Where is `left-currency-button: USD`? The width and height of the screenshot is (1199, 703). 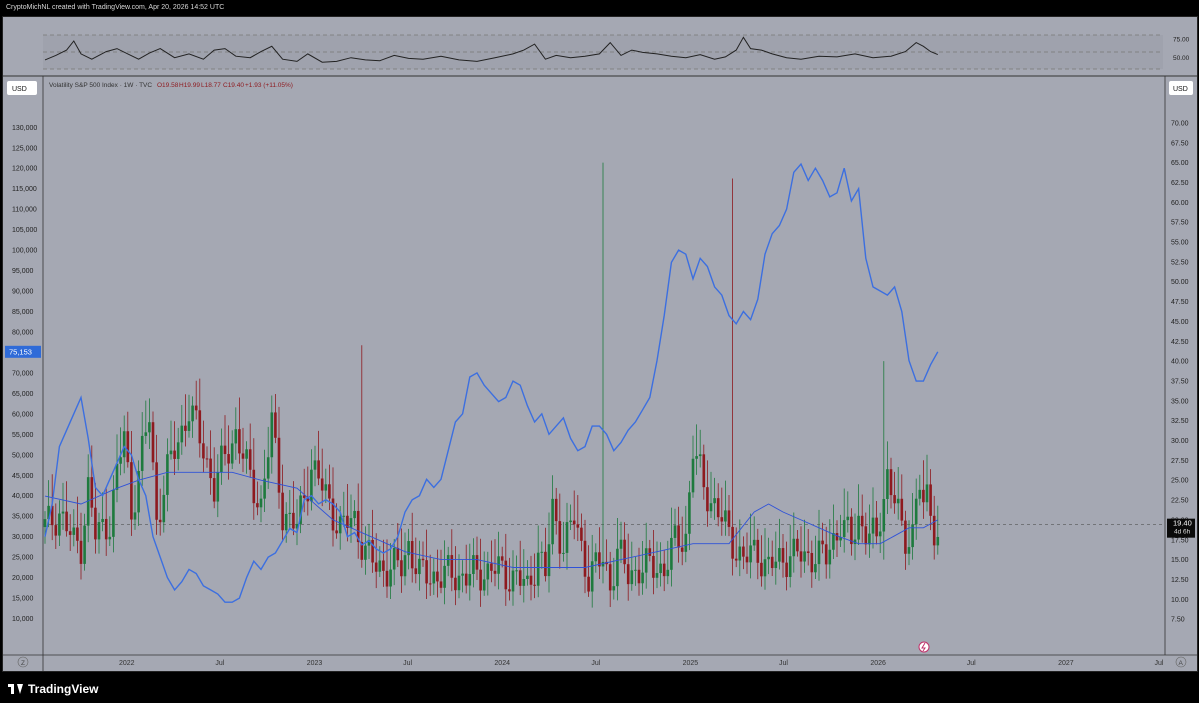
left-currency-button: USD is located at coordinates (22, 88).